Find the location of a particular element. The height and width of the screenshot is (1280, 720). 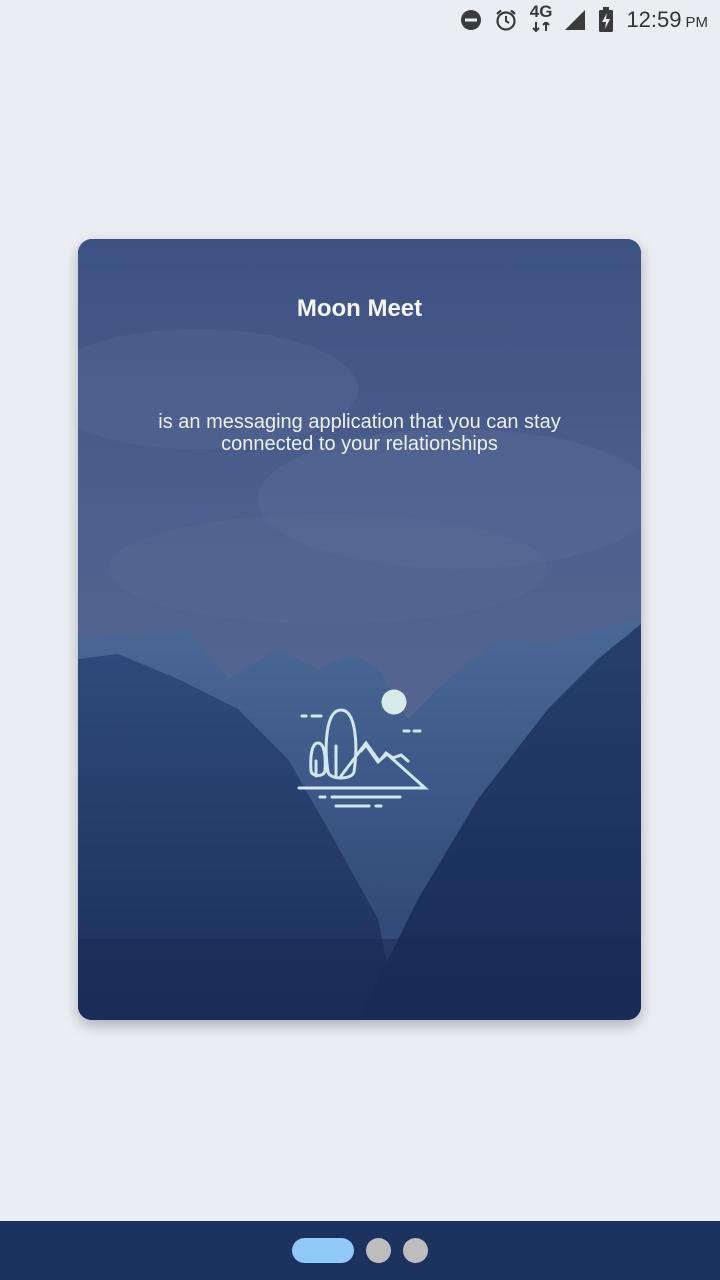

landscape-illustration-icon is located at coordinates (363, 748).